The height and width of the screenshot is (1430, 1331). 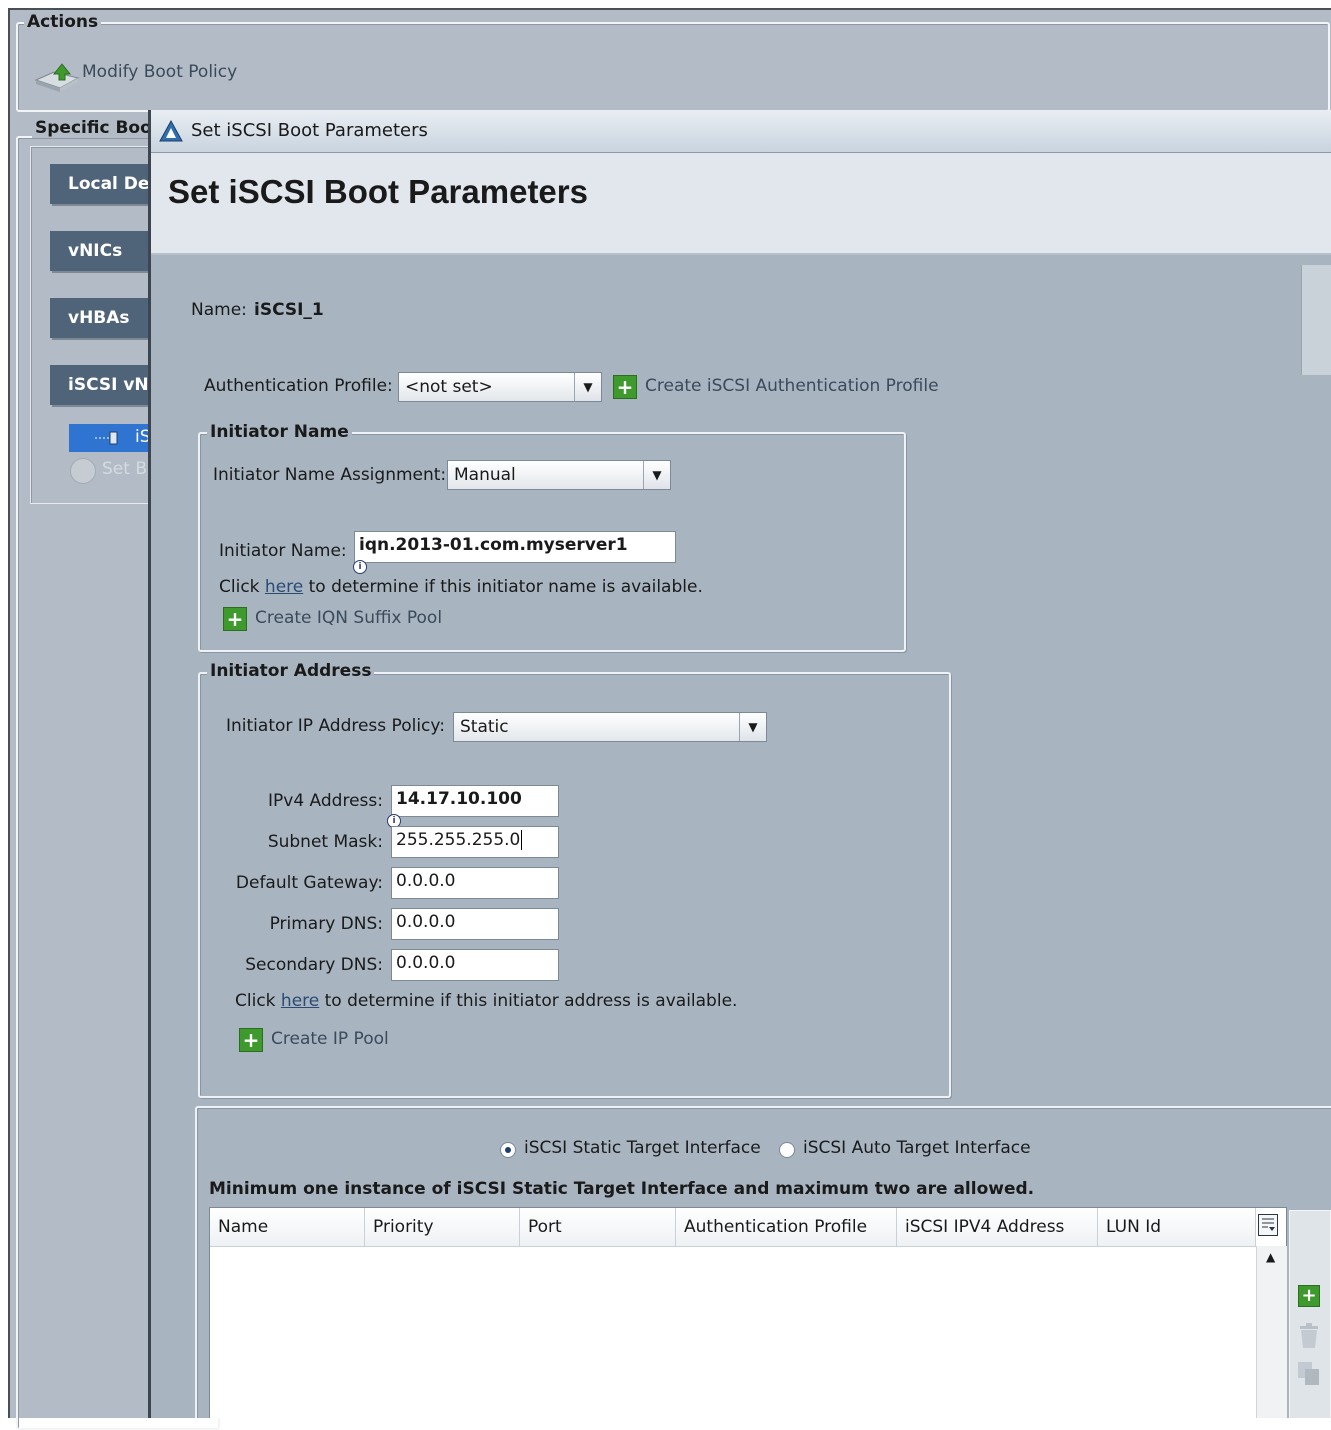 I want to click on tree-connector-icon, so click(x=108, y=437).